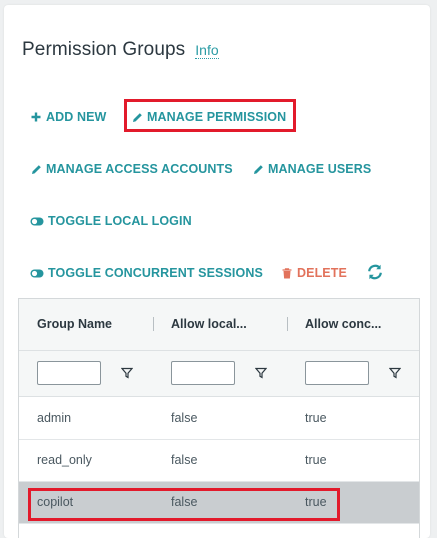 The image size is (437, 538). What do you see at coordinates (54, 418) in the screenshot?
I see `group-name-cell: admin` at bounding box center [54, 418].